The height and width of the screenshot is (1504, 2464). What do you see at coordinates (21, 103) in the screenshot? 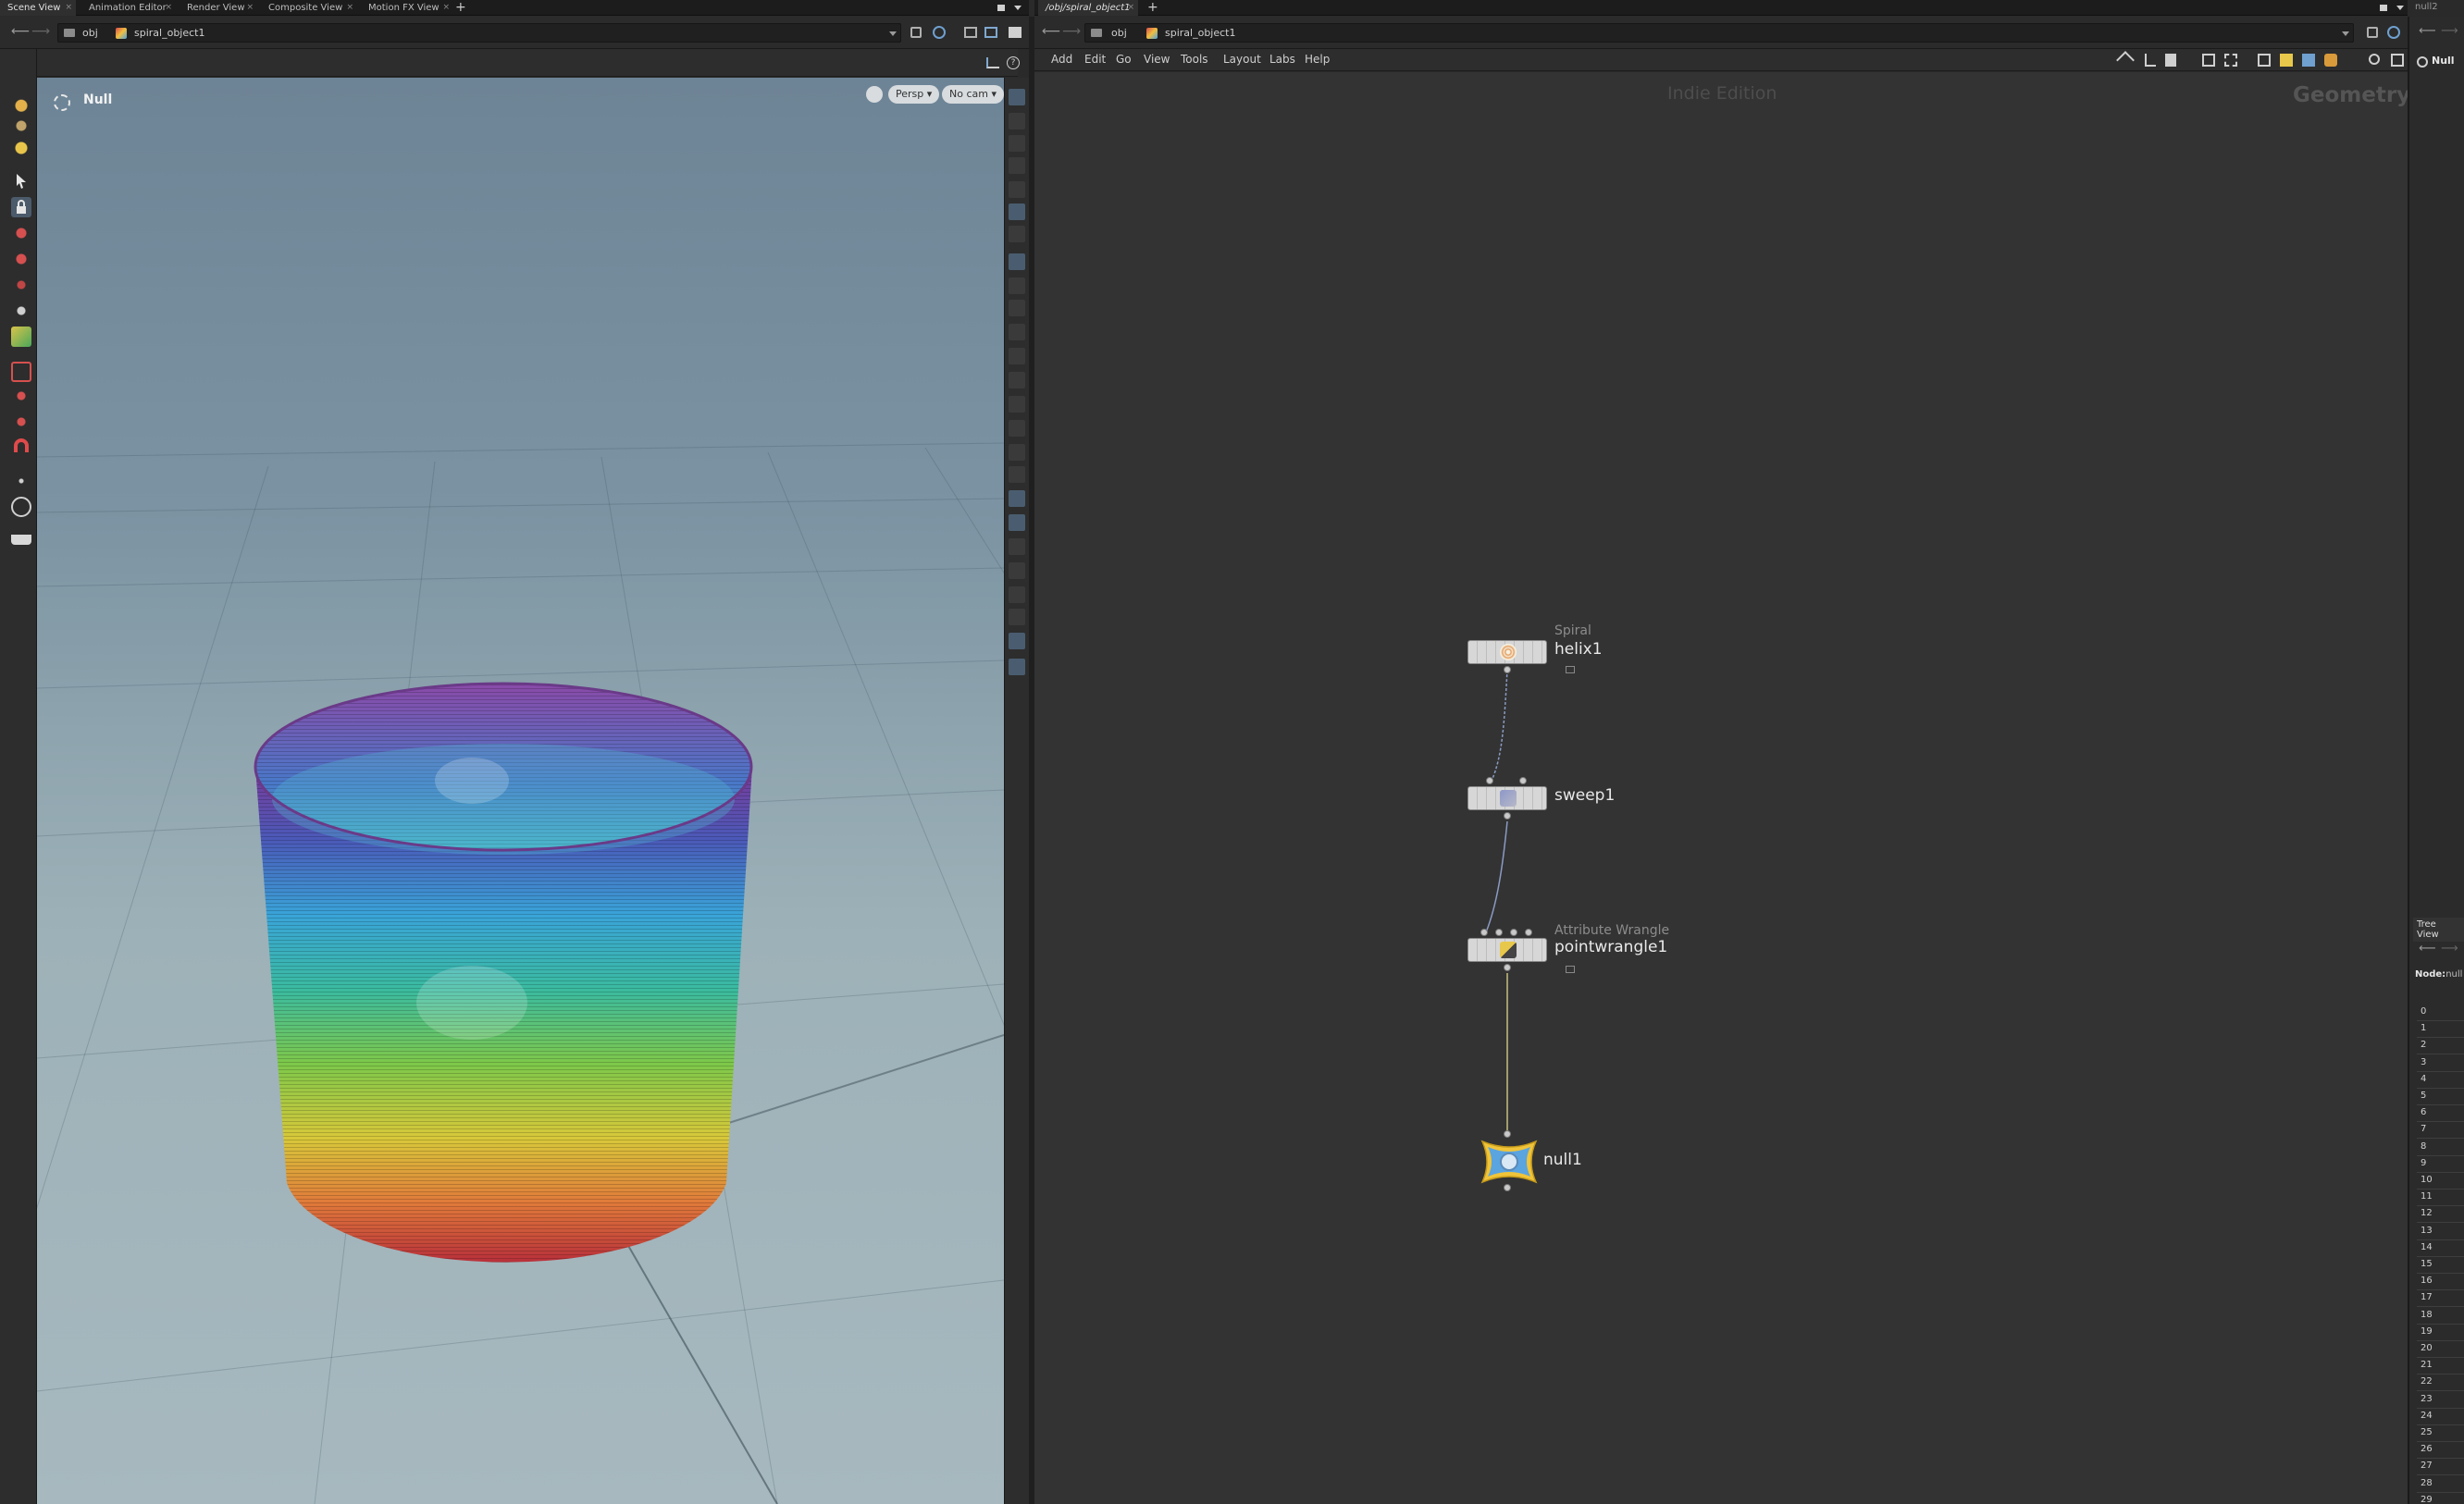
I see `handle-tool-icon` at bounding box center [21, 103].